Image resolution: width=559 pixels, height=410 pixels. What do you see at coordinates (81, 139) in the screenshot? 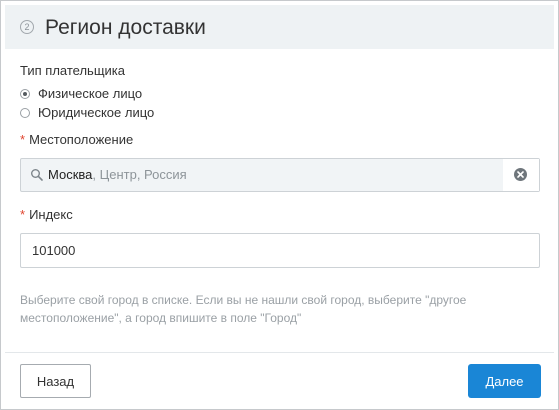
I see `location-label-text: Местоположение` at bounding box center [81, 139].